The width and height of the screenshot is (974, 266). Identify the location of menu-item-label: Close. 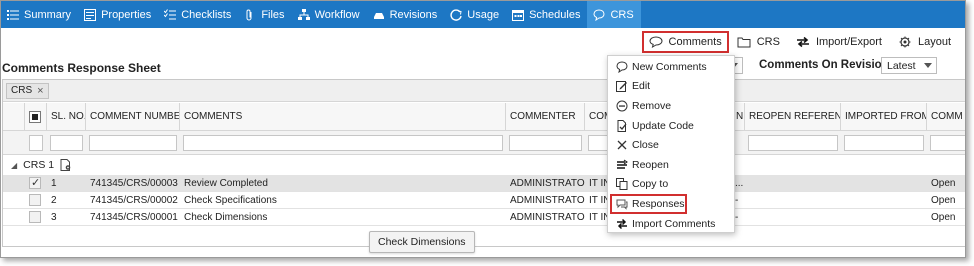
(645, 145).